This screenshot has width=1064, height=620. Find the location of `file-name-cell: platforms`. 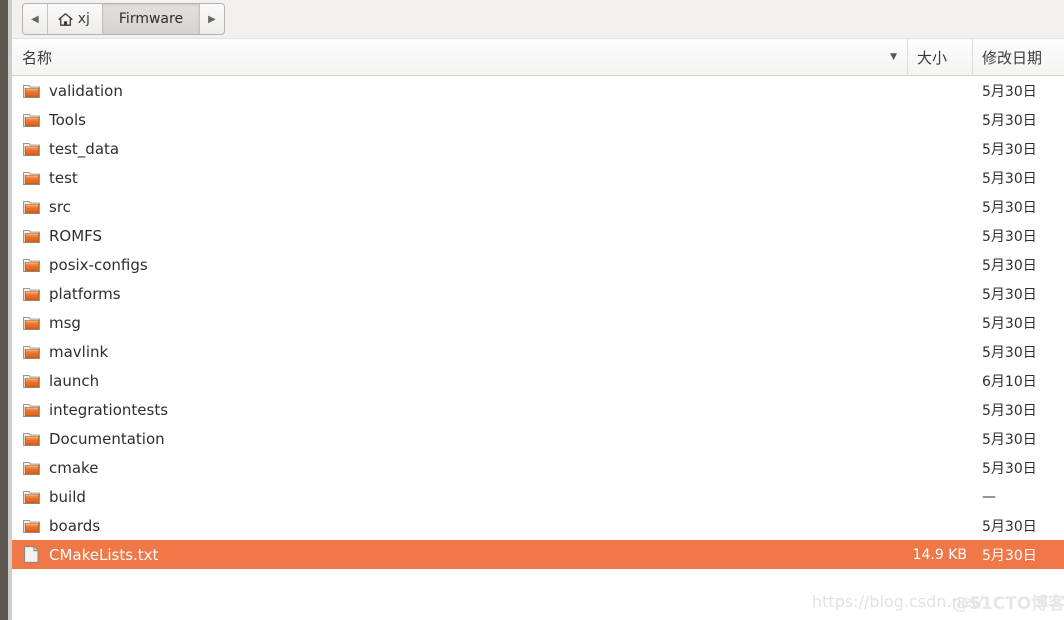

file-name-cell: platforms is located at coordinates (460, 294).